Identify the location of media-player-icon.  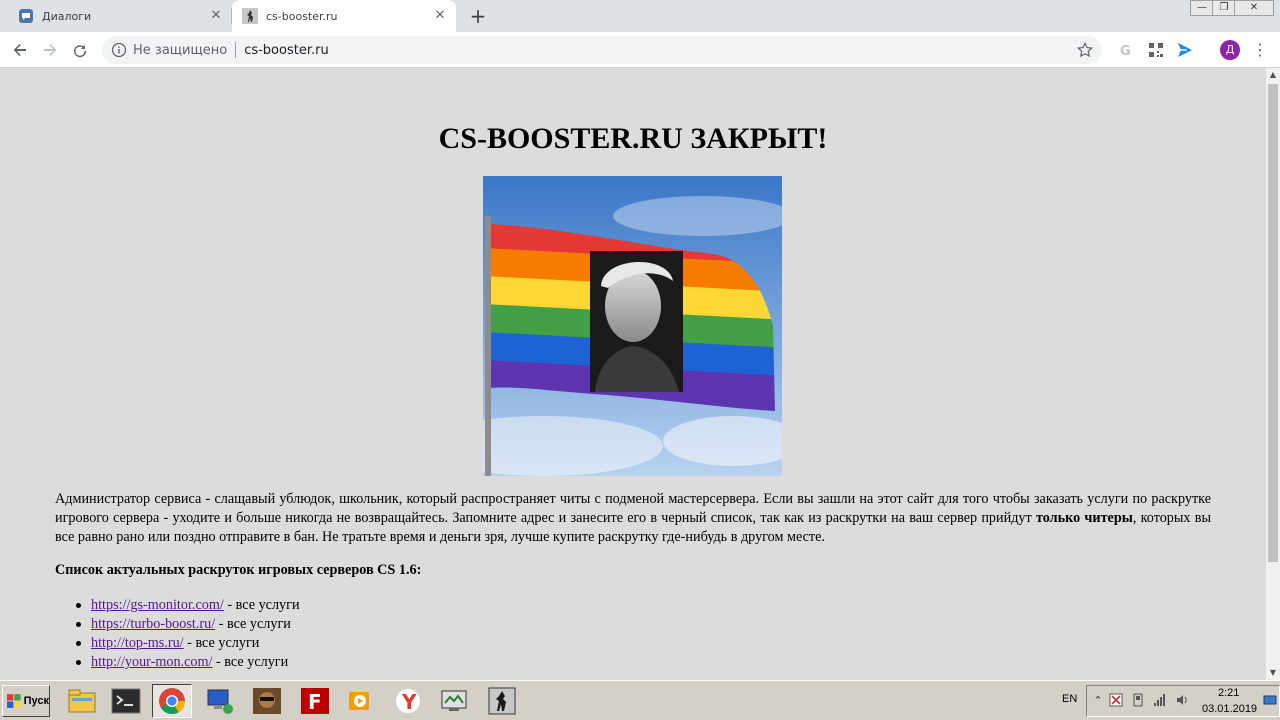
(360, 701).